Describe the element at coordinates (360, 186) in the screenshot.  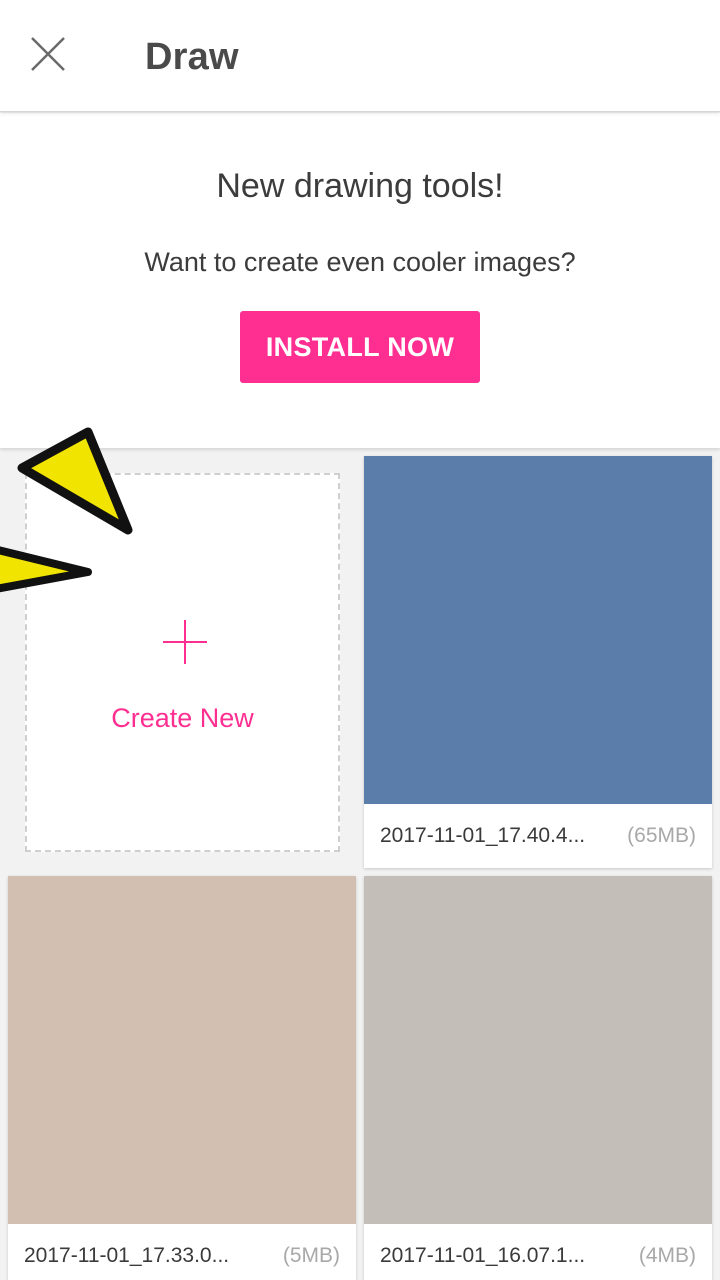
I see `promo-heading: New drawing tools!` at that location.